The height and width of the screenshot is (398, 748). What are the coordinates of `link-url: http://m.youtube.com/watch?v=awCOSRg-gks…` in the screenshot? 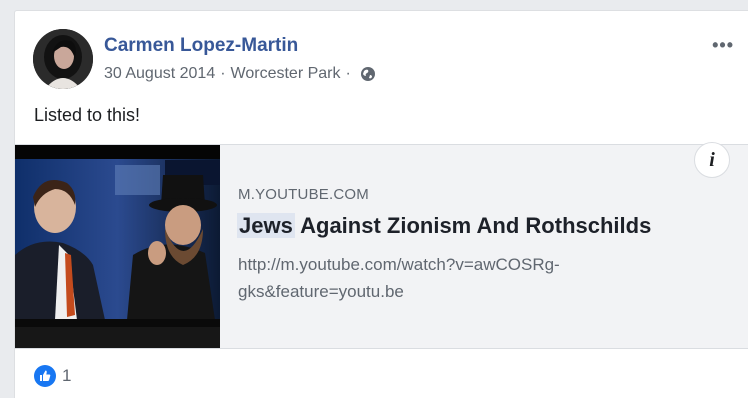 It's located at (399, 278).